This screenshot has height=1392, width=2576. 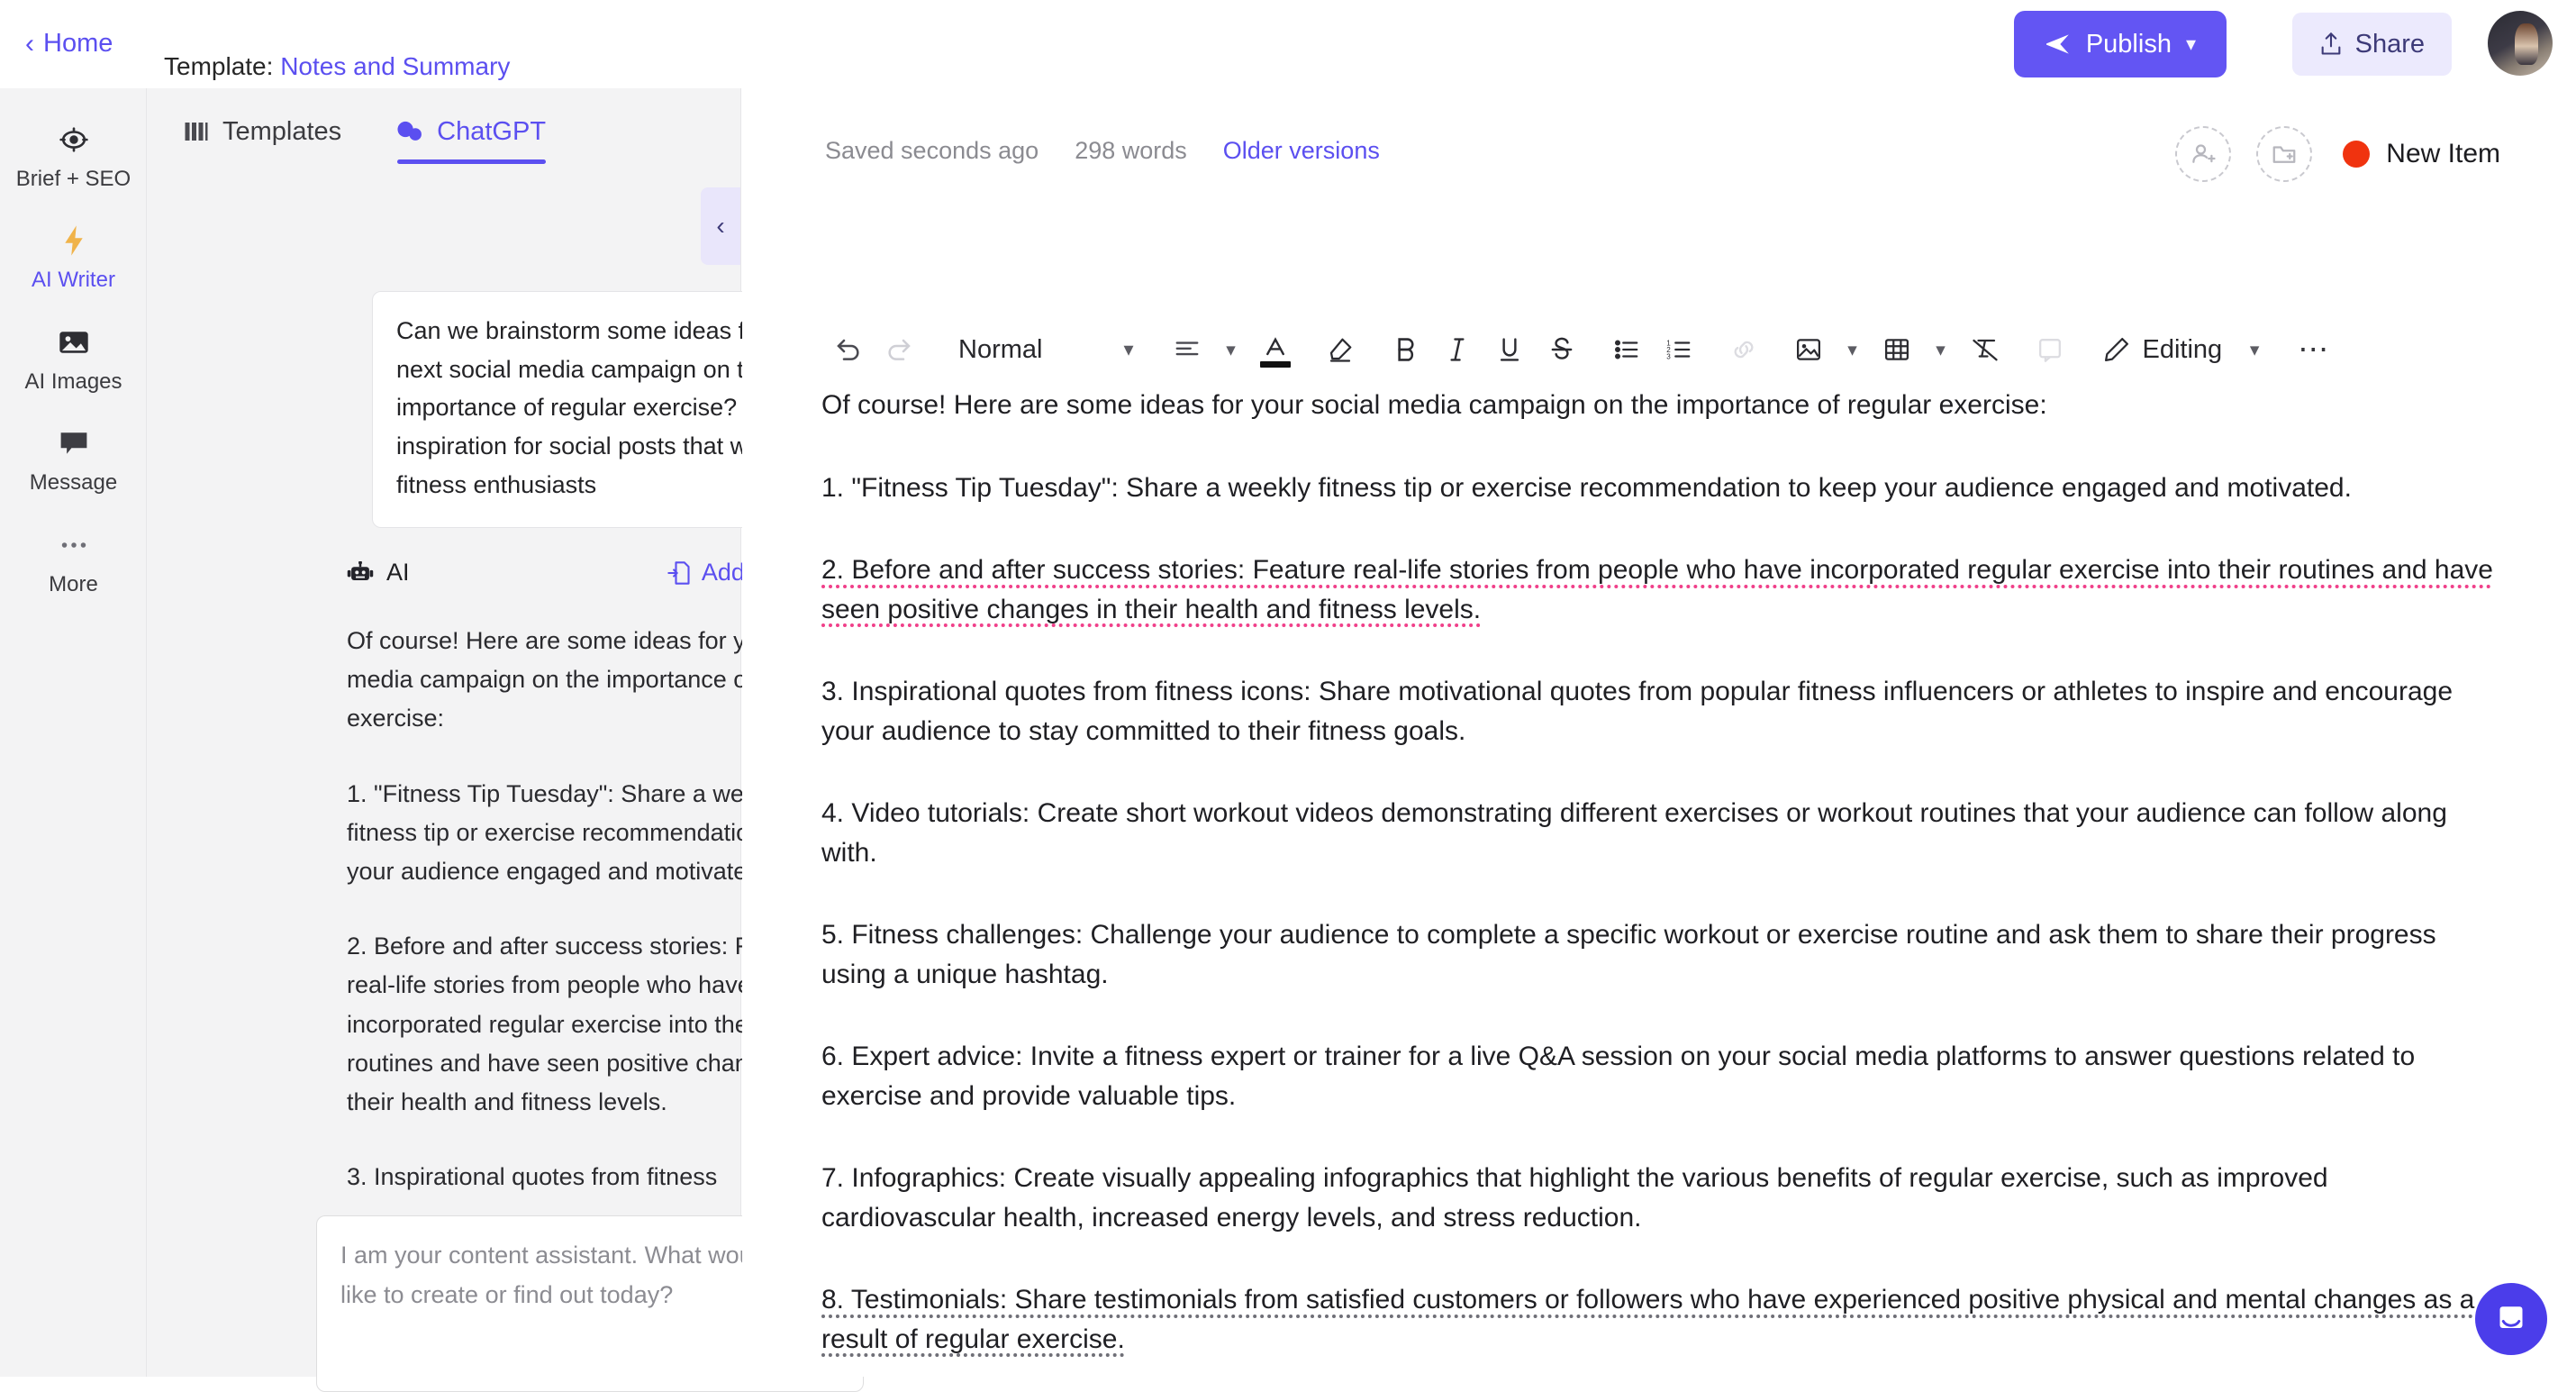 I want to click on align-dropdown: ▾, so click(x=1231, y=350).